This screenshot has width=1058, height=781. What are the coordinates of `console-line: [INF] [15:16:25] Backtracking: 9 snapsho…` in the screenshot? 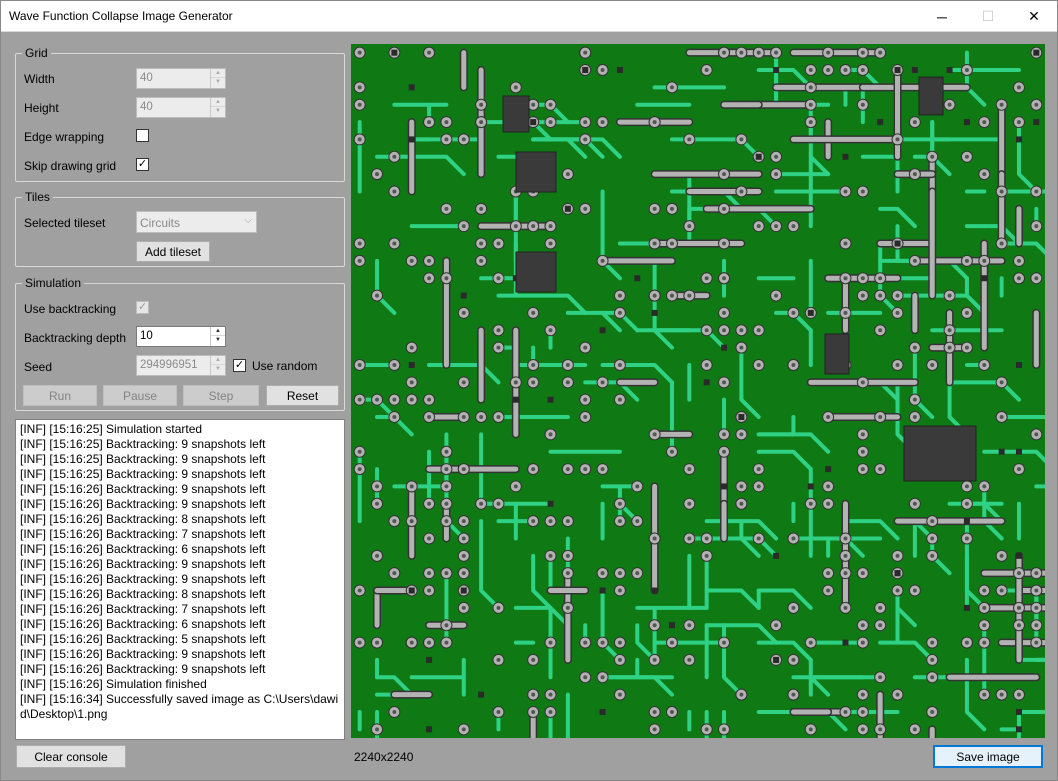 It's located at (143, 459).